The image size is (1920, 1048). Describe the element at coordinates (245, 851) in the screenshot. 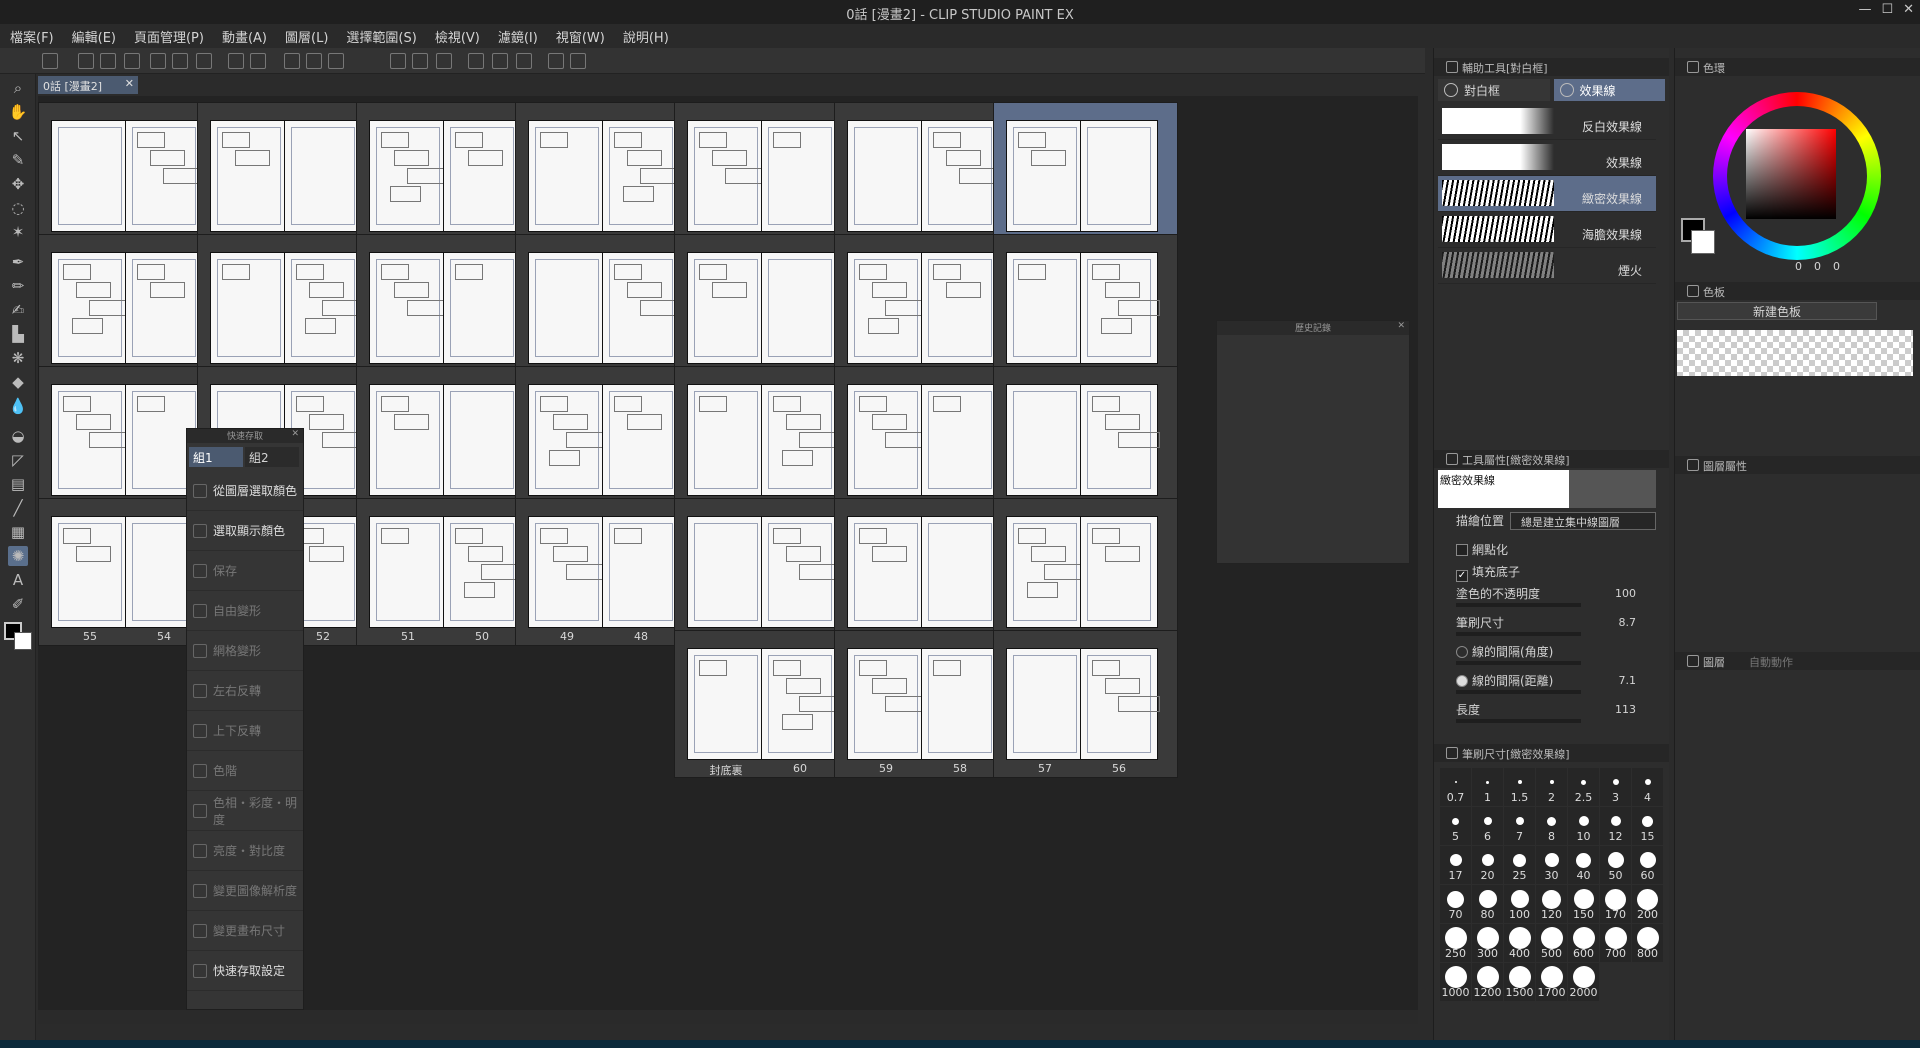

I see `quick-access-item: 亮度・對比度` at that location.